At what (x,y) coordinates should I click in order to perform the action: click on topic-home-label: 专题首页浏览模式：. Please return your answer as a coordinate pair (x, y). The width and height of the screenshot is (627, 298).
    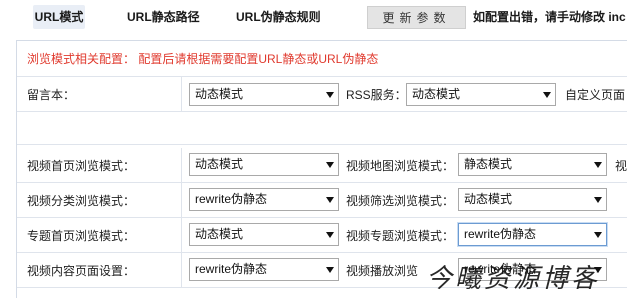
    Looking at the image, I should click on (81, 236).